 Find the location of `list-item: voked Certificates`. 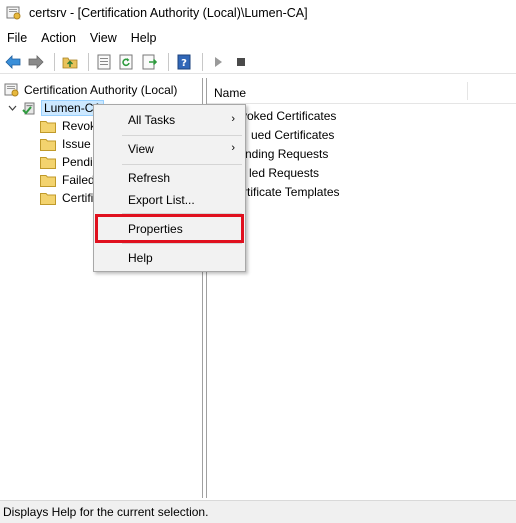

list-item: voked Certificates is located at coordinates (288, 115).